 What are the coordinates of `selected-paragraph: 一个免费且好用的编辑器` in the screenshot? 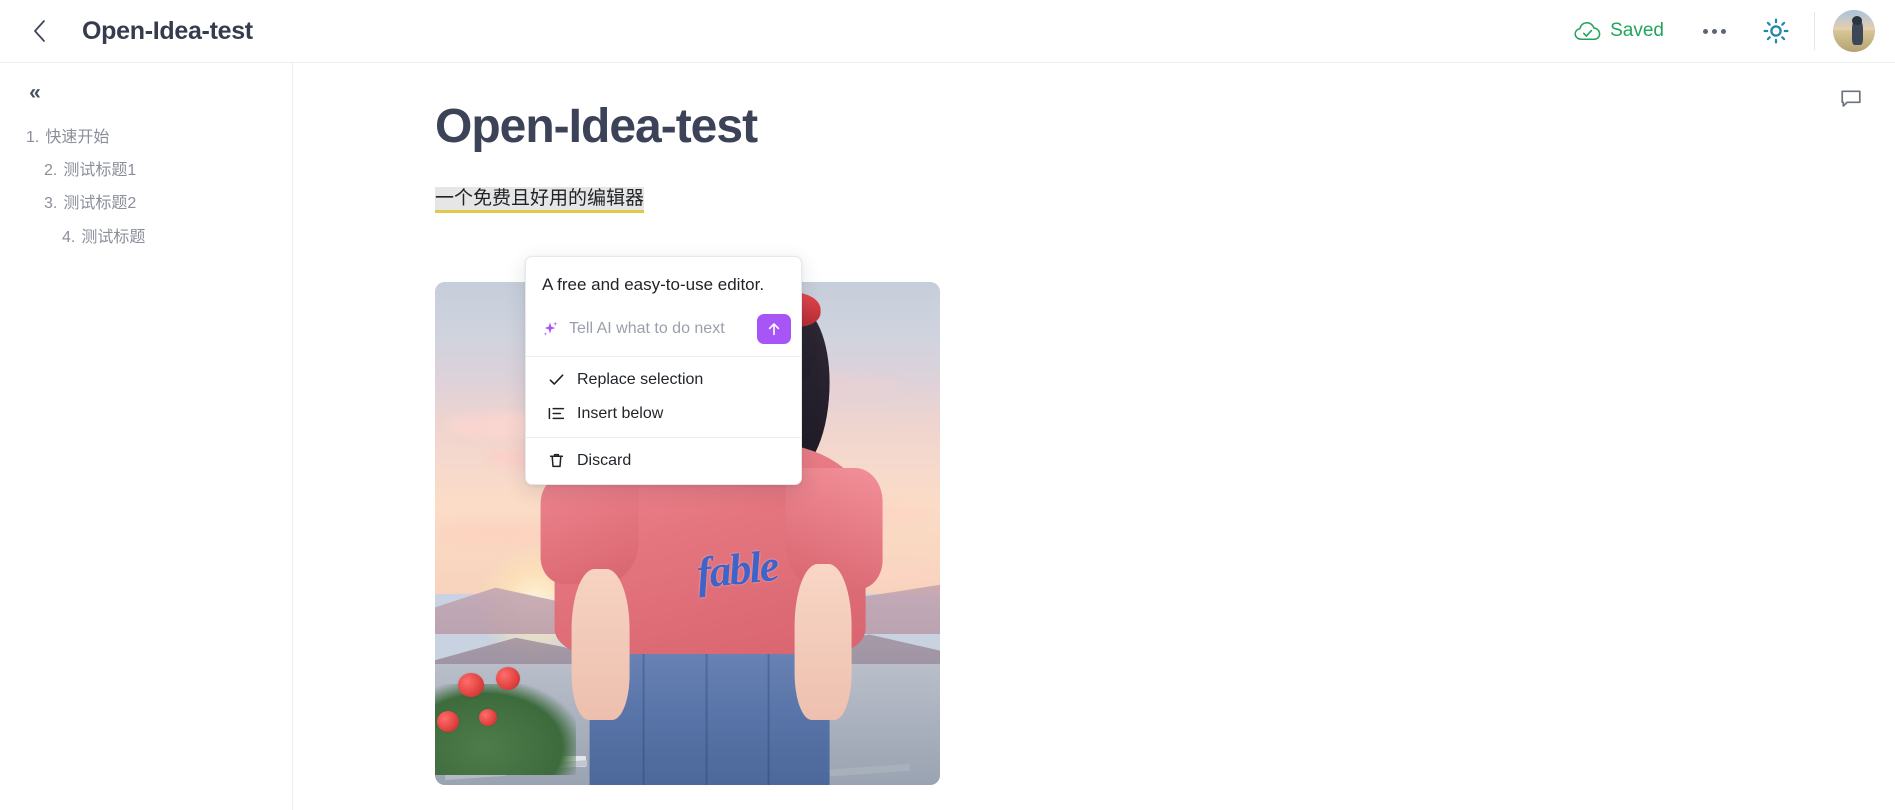 It's located at (540, 200).